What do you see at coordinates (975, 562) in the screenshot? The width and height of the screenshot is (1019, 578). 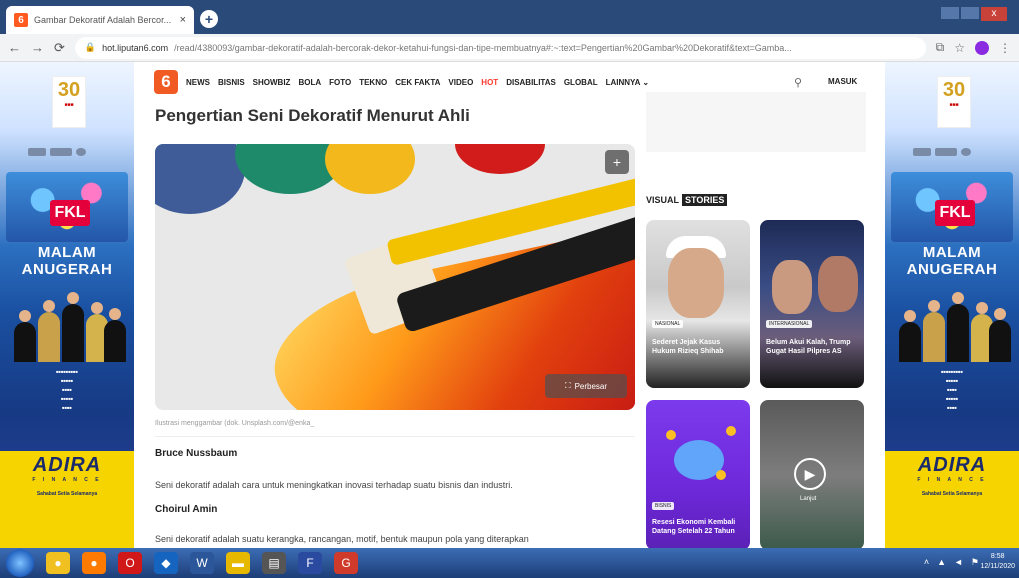 I see `tray-flag-icon: ⚑` at bounding box center [975, 562].